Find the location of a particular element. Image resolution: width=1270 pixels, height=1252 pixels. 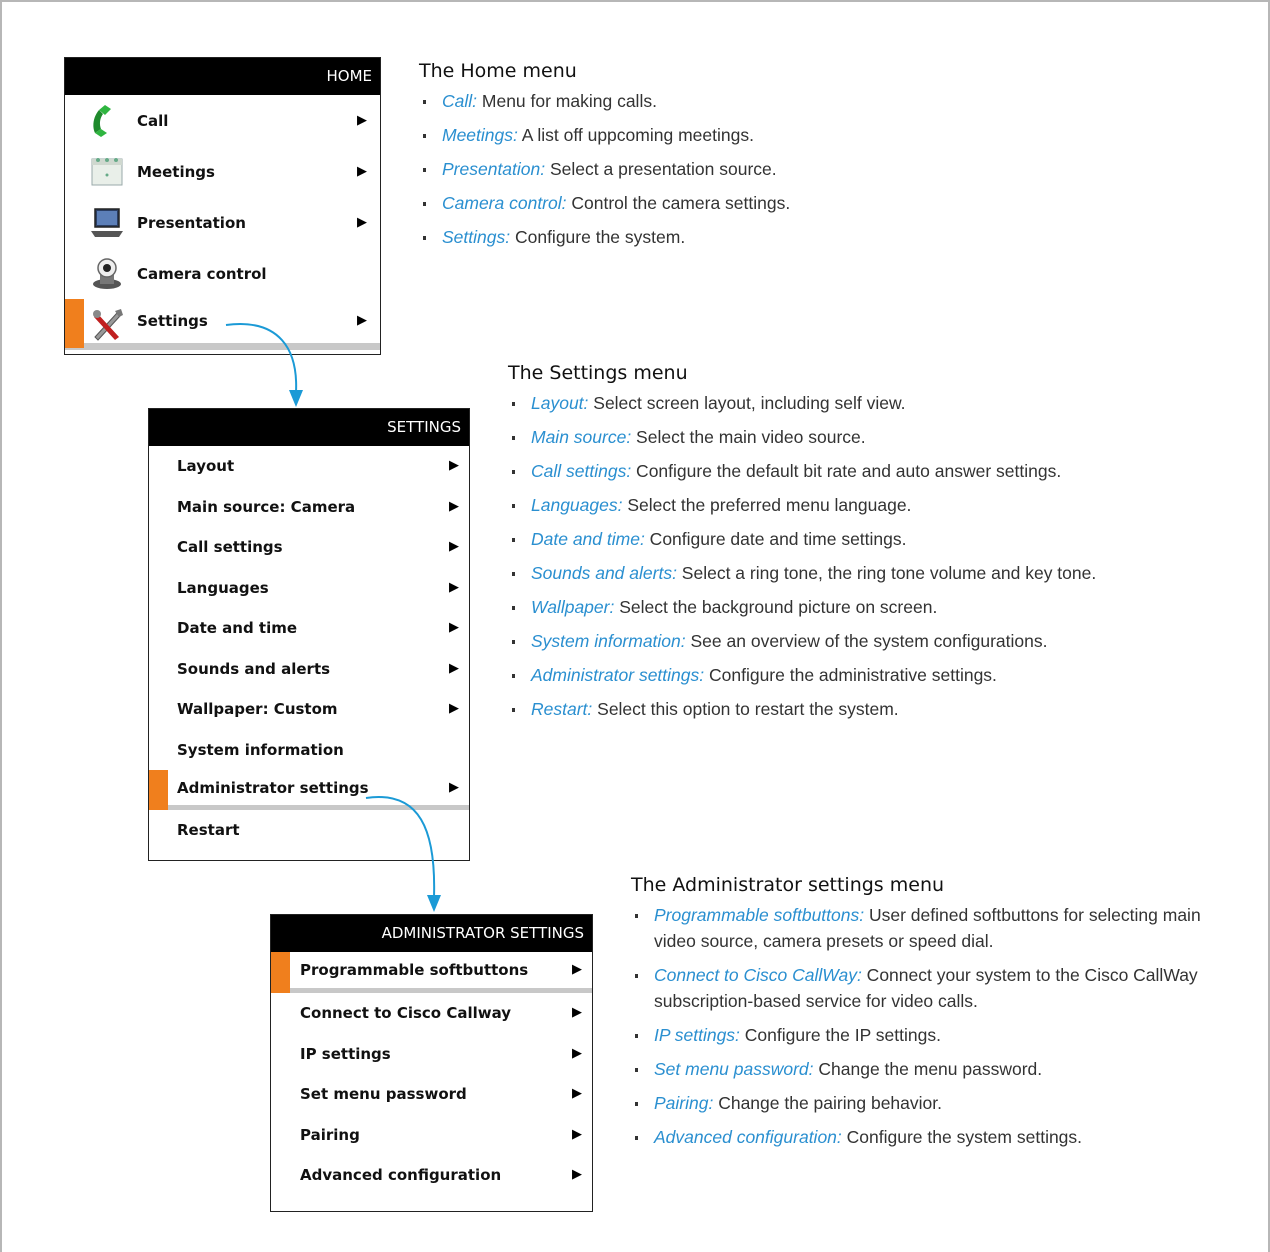

settings-item: Sounds and alerts ▶ is located at coordinates (309, 669).